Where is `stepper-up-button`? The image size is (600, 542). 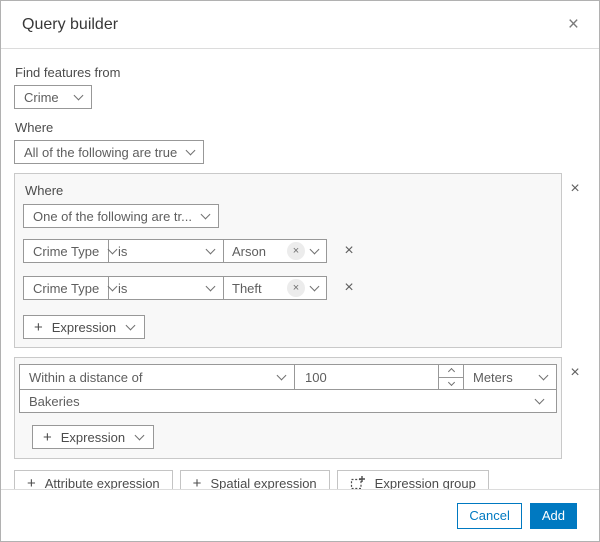 stepper-up-button is located at coordinates (451, 371).